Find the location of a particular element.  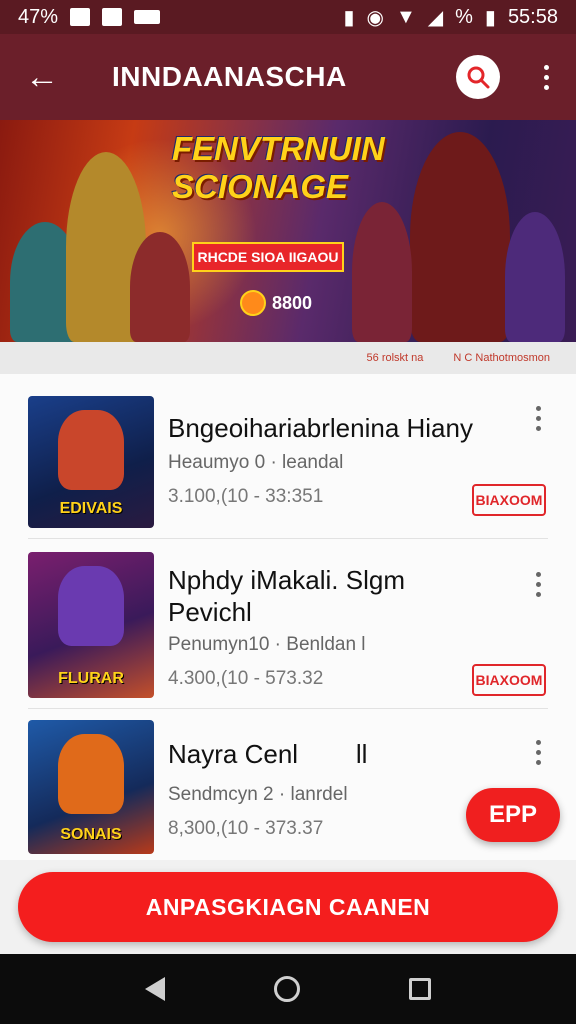

game-title: Nphdy iMakali. Slgm Pevichl is located at coordinates (286, 596).